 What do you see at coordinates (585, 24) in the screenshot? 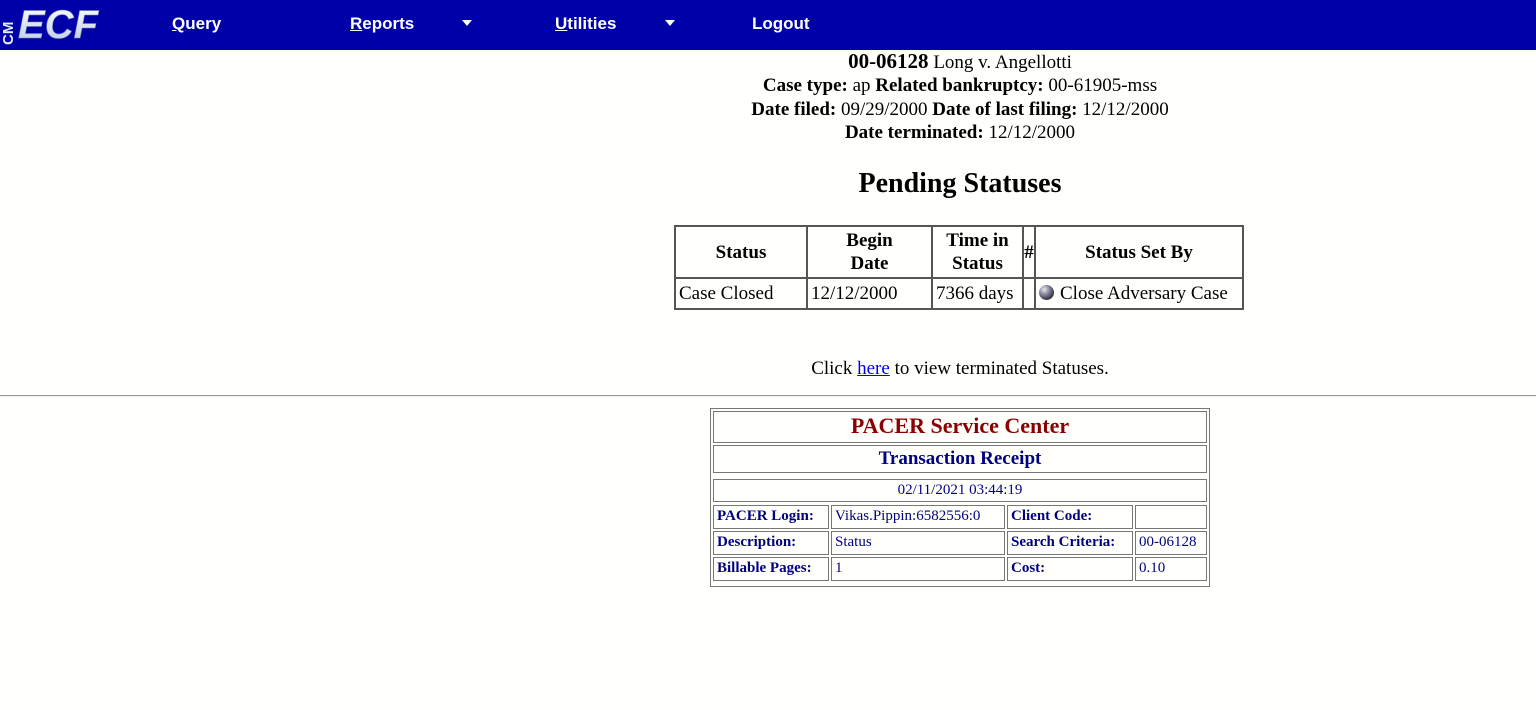
I see `nav-utilities: Utilities` at bounding box center [585, 24].